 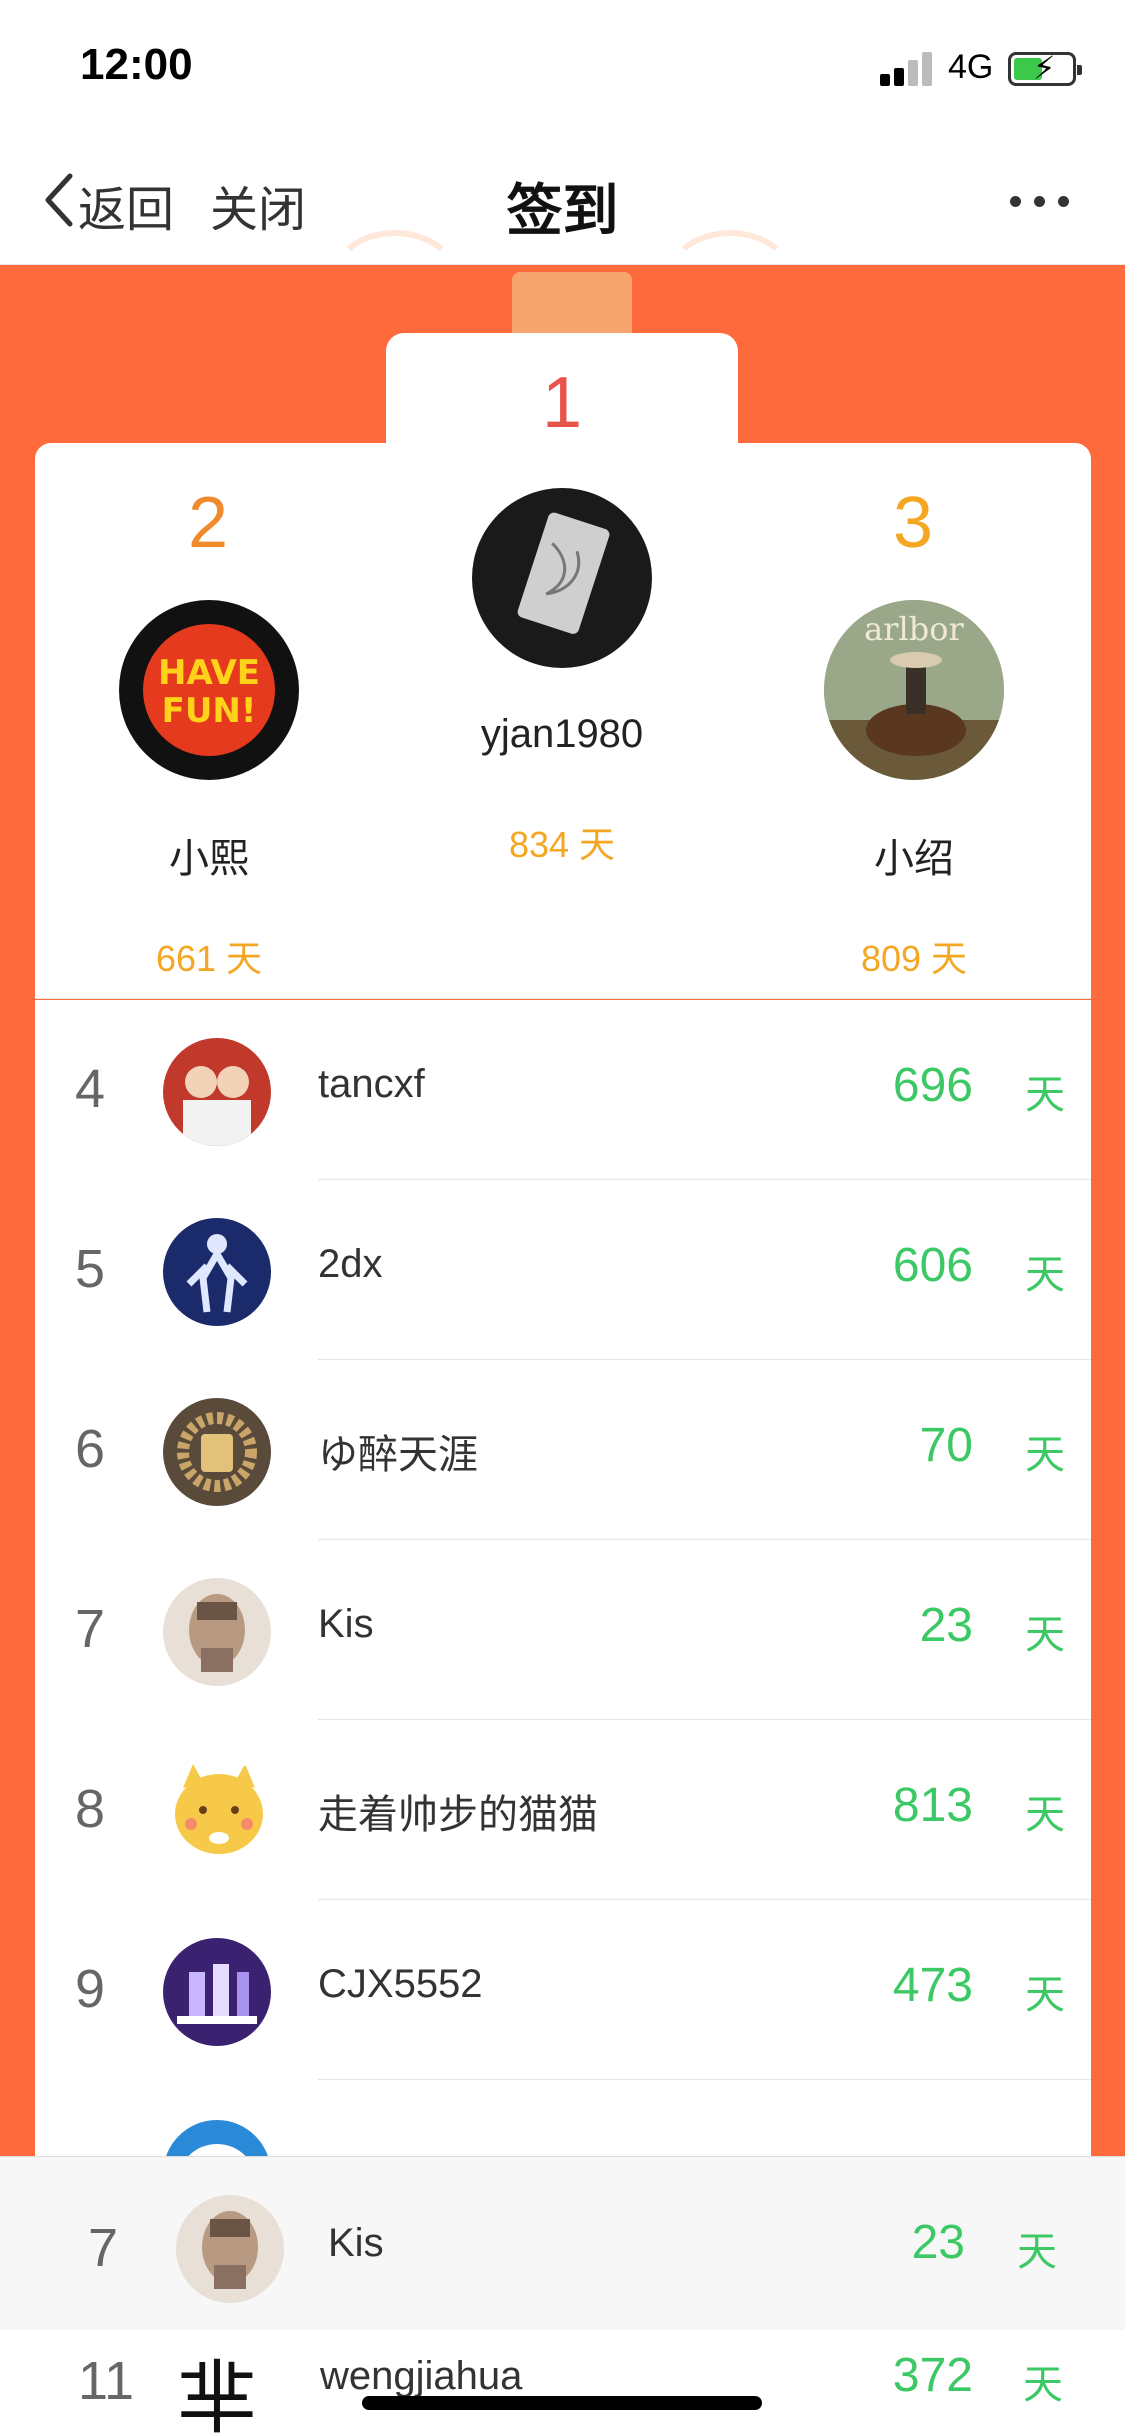 I want to click on second-place-avatar: HAVE FUN!, so click(x=209, y=690).